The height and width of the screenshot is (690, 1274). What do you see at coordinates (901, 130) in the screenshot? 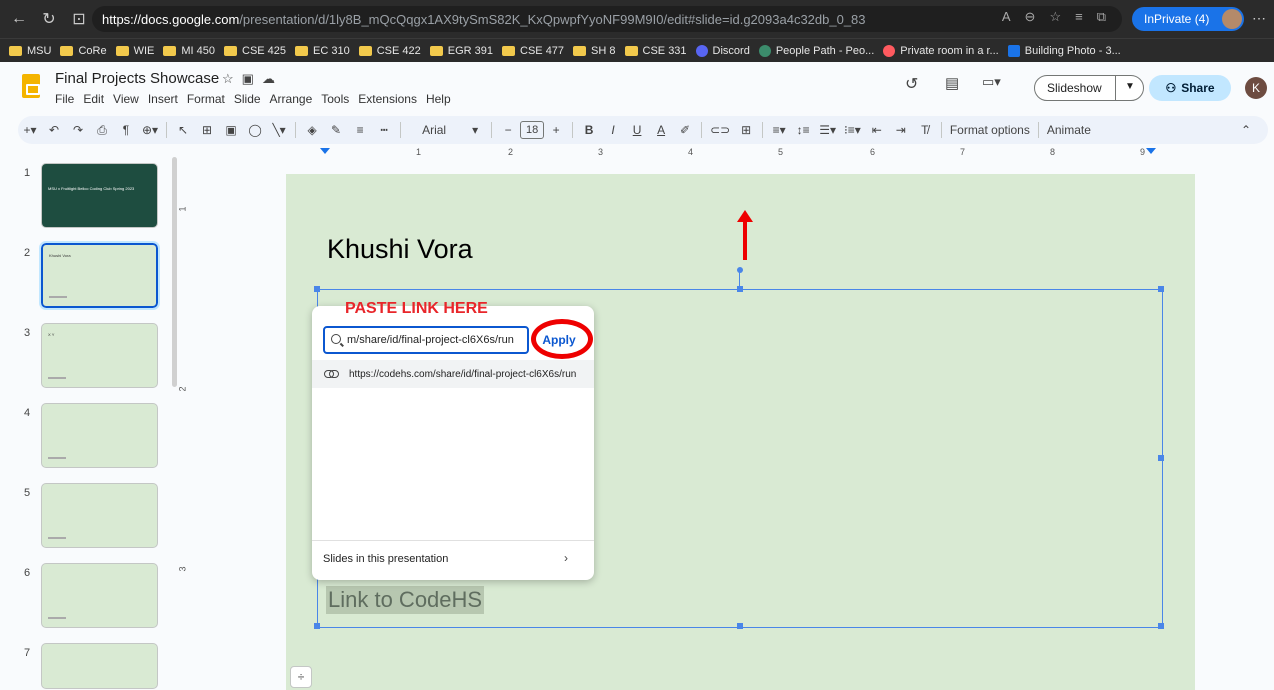
I see `increase-indent-icon: ⇥` at bounding box center [901, 130].